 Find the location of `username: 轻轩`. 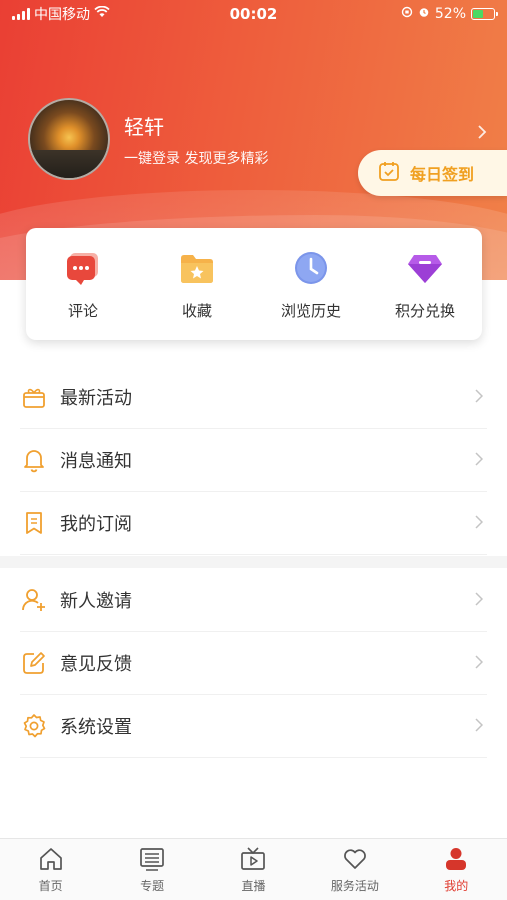

username: 轻轩 is located at coordinates (144, 126).